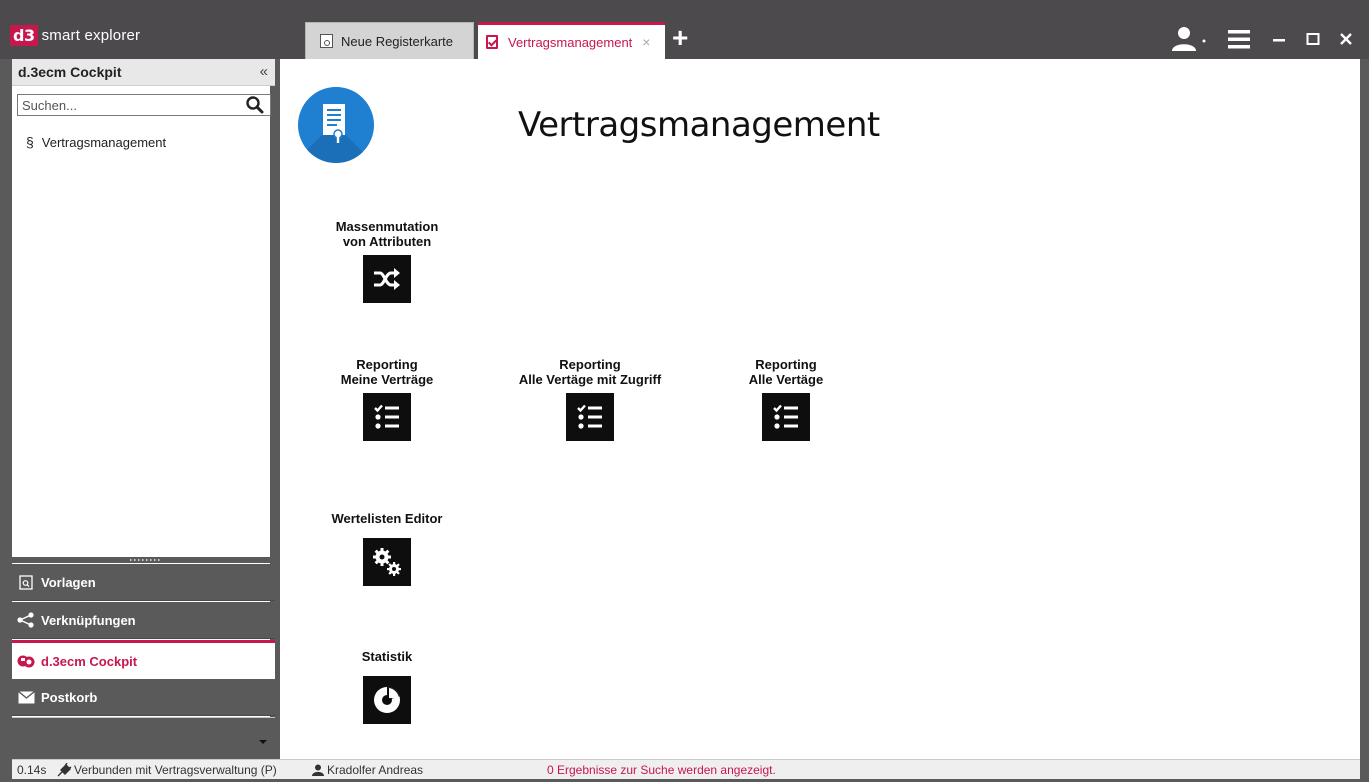 This screenshot has width=1369, height=782. I want to click on tile-label-line2: Meine Verträge, so click(387, 379).